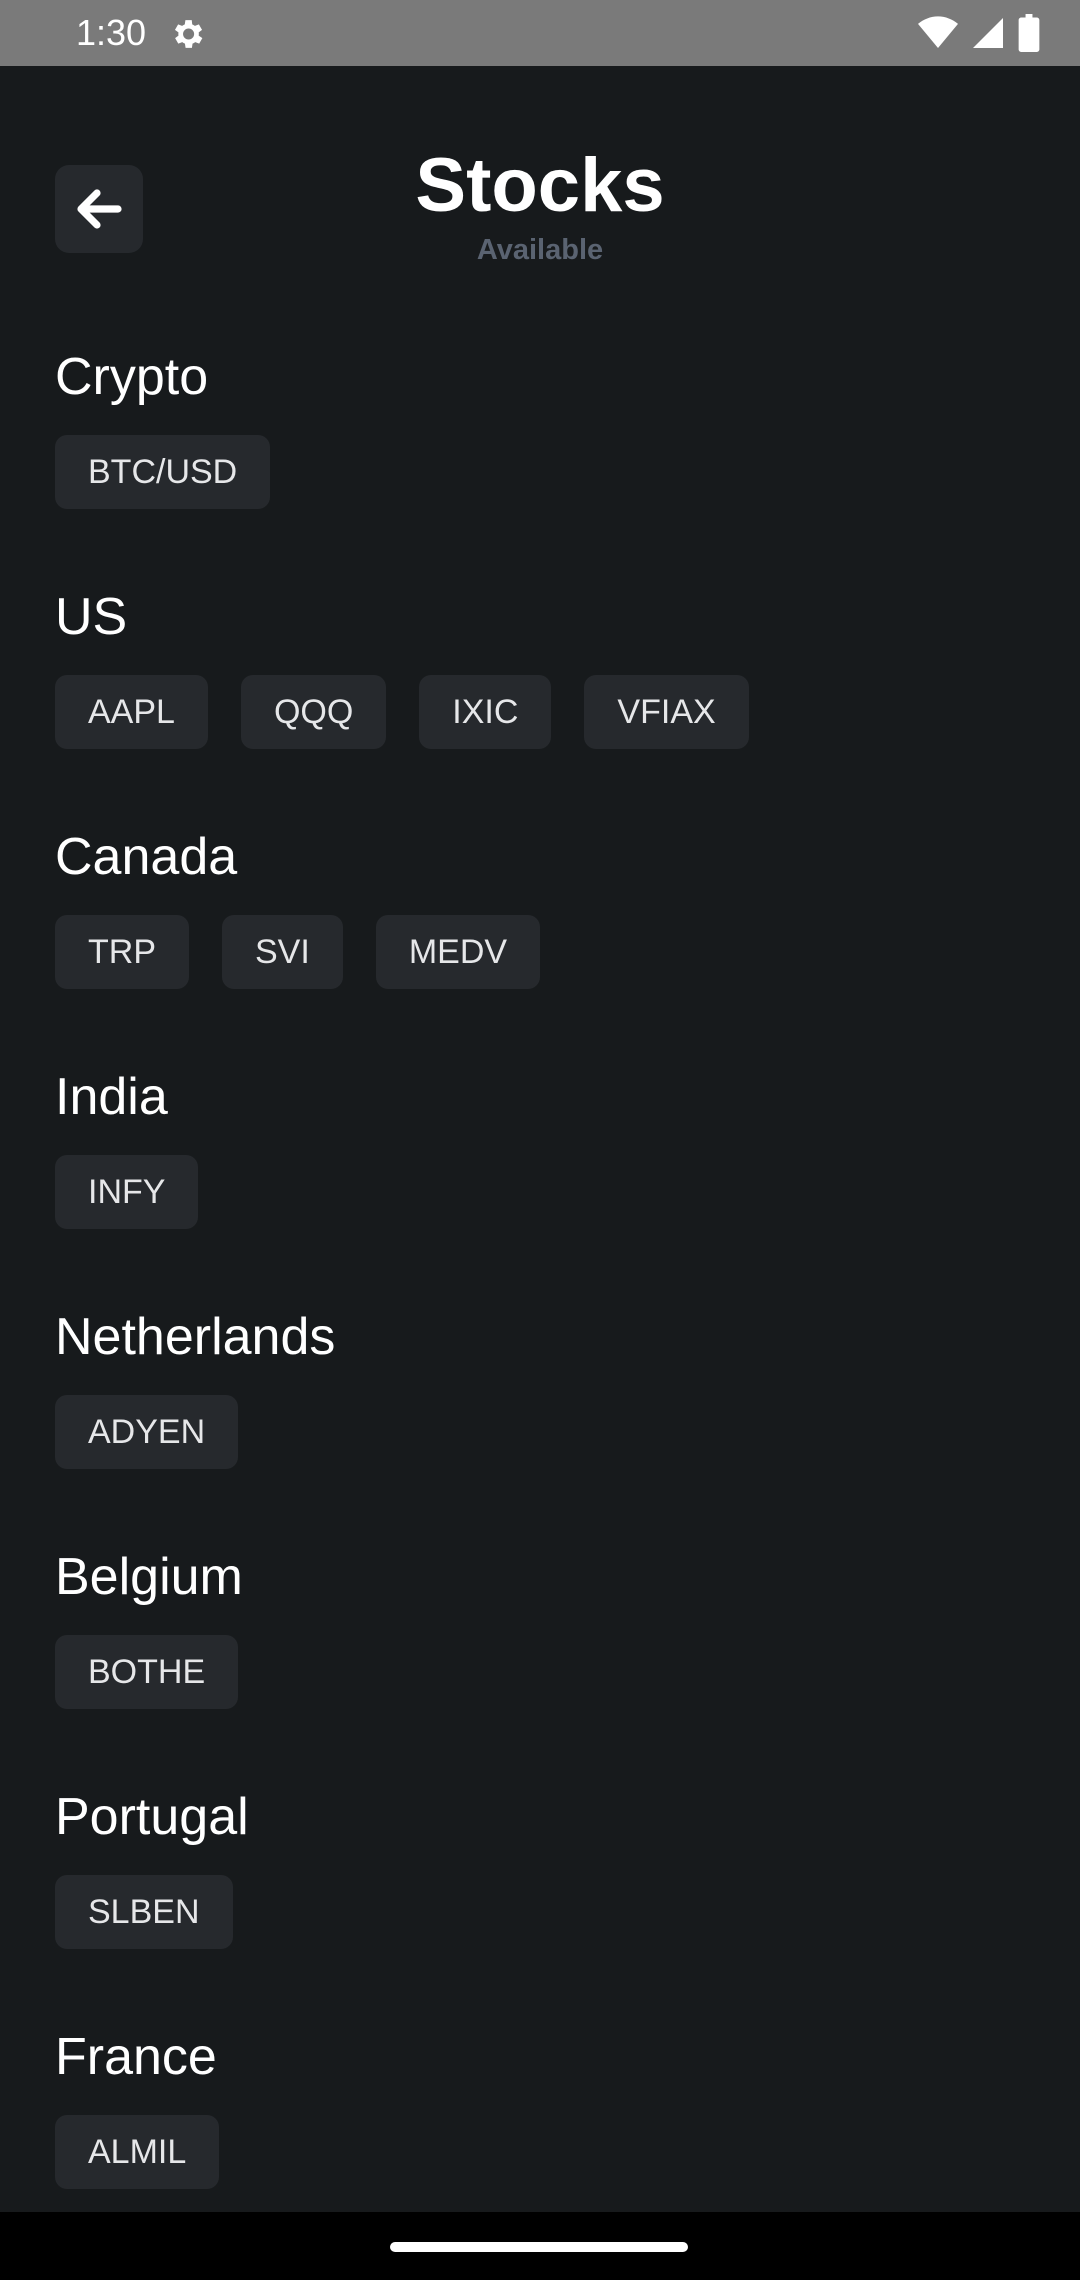 This screenshot has width=1080, height=2280. I want to click on navigation-bar, so click(540, 2246).